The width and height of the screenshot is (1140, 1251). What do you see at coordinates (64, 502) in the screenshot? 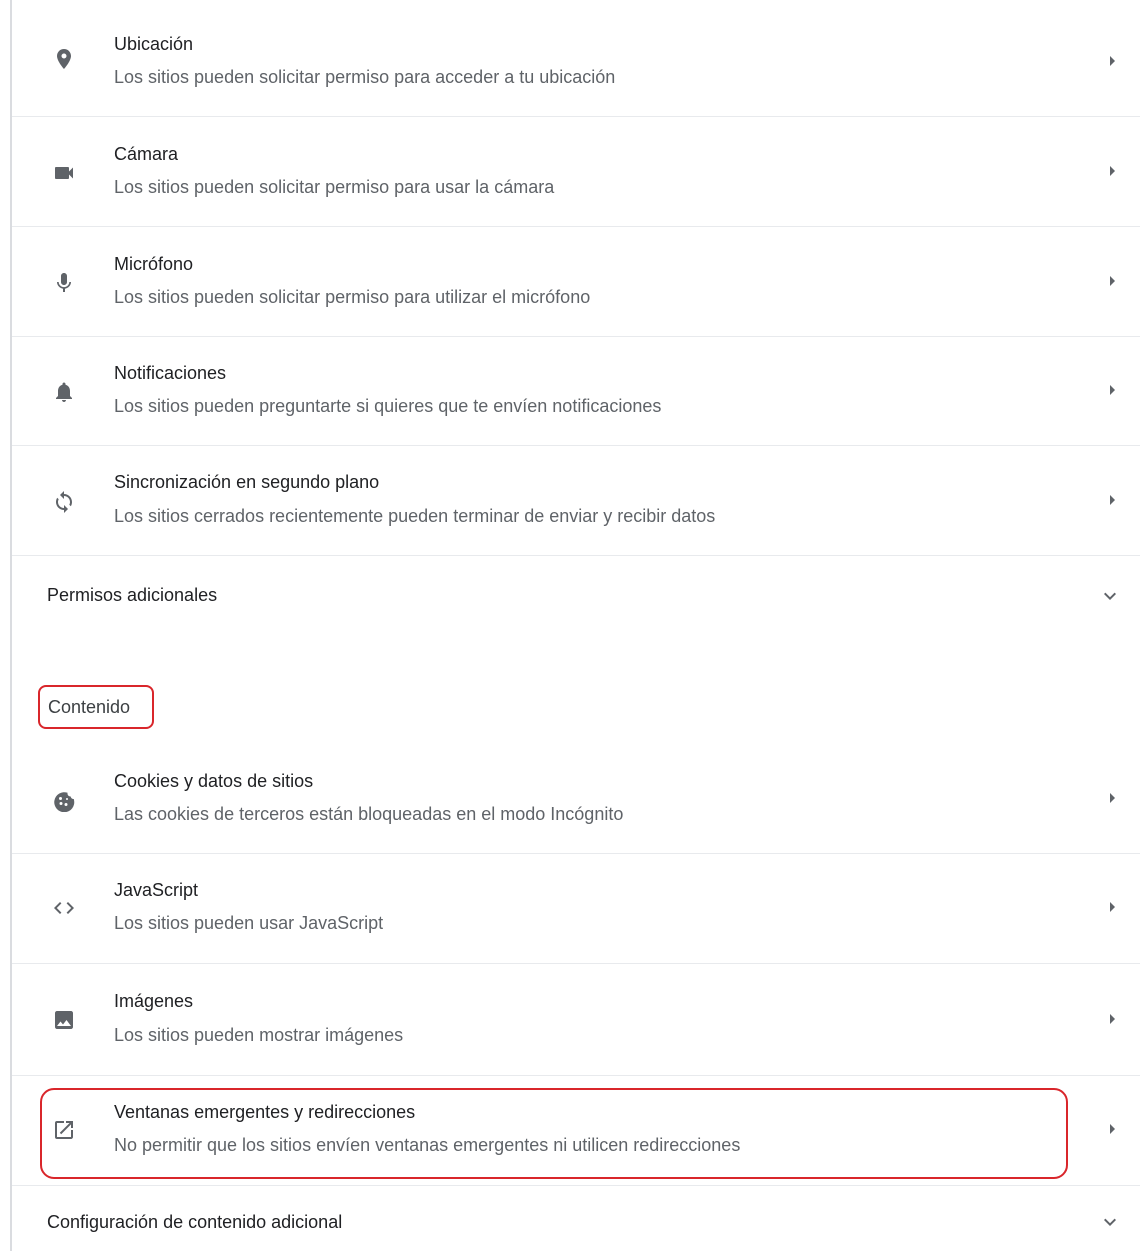
I see `sync-icon` at bounding box center [64, 502].